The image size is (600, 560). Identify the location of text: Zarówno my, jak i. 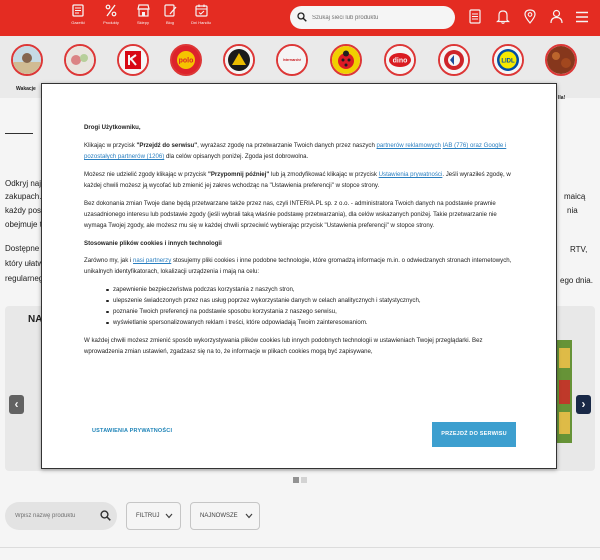
(108, 260).